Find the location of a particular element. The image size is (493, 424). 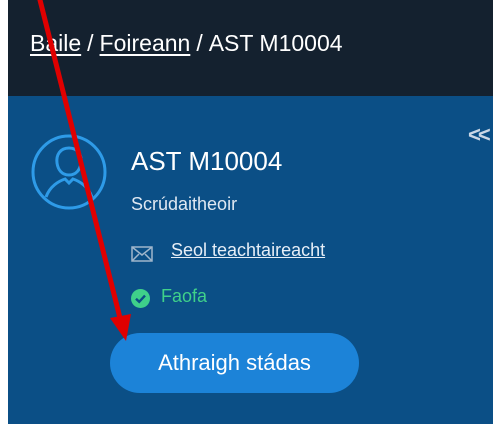

breadcrumb-staff-link: Foireann is located at coordinates (145, 43).